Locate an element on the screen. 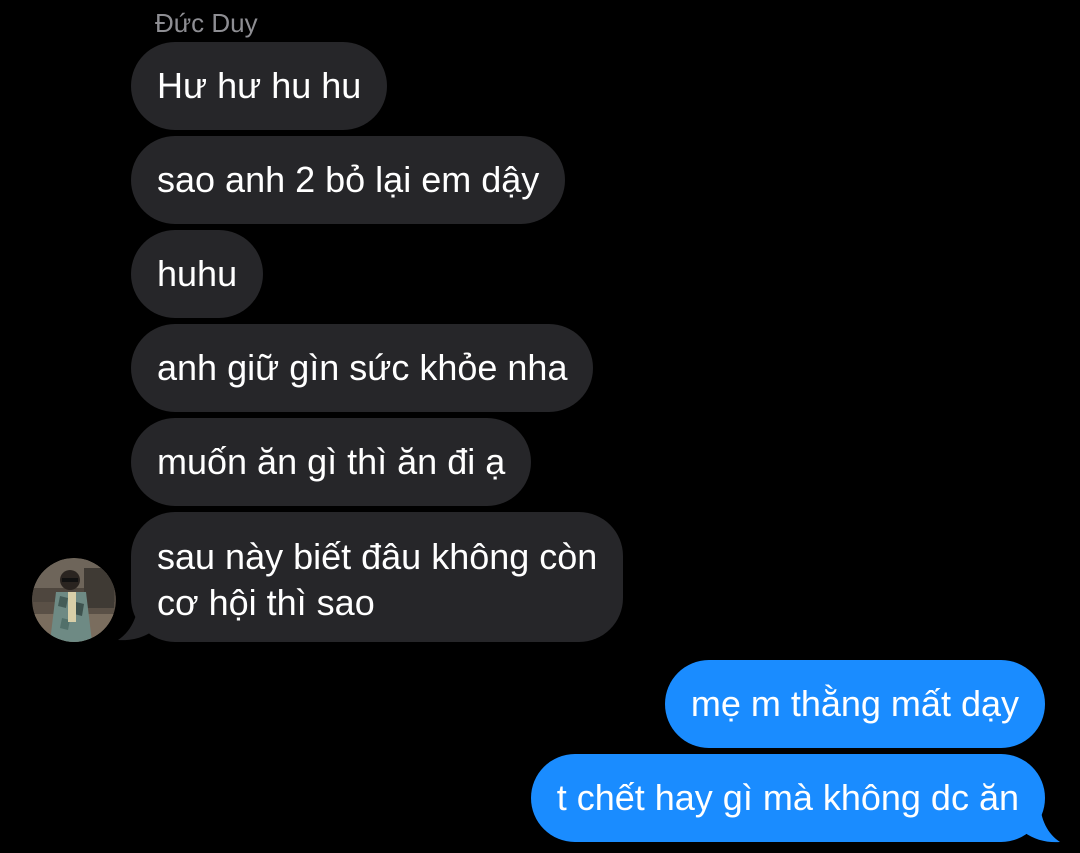 The width and height of the screenshot is (1080, 853). message-text: Hư hư hu hu is located at coordinates (259, 85).